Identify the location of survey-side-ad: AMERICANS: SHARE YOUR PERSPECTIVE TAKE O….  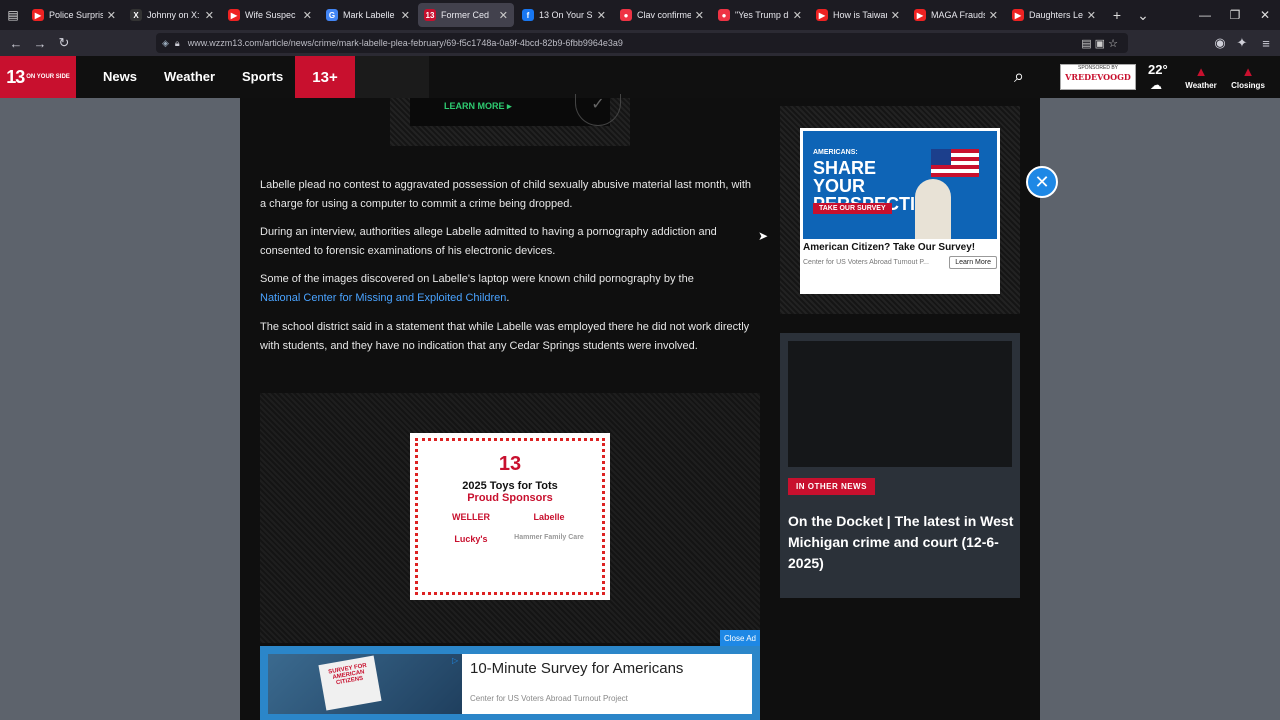
(900, 211).